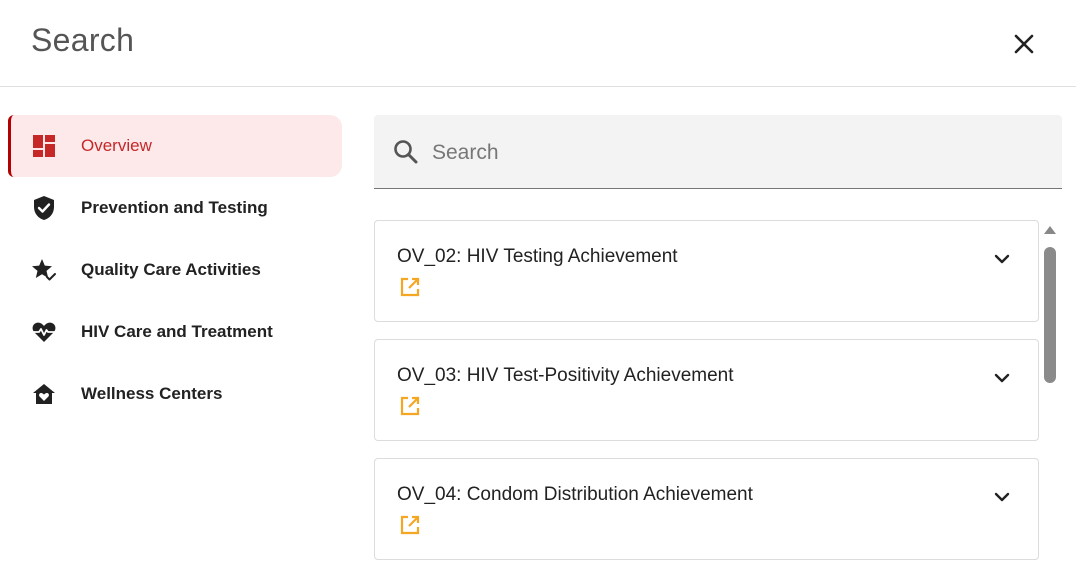 This screenshot has width=1076, height=577. I want to click on sidebar-item-wellness-centers: Wellness Centers, so click(175, 394).